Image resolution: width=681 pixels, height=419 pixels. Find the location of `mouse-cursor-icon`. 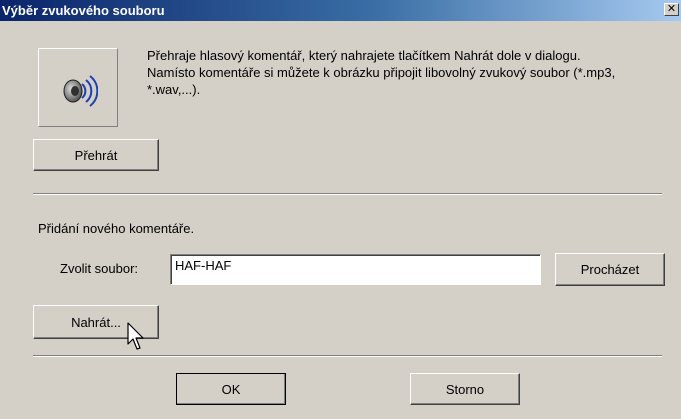

mouse-cursor-icon is located at coordinates (135, 336).